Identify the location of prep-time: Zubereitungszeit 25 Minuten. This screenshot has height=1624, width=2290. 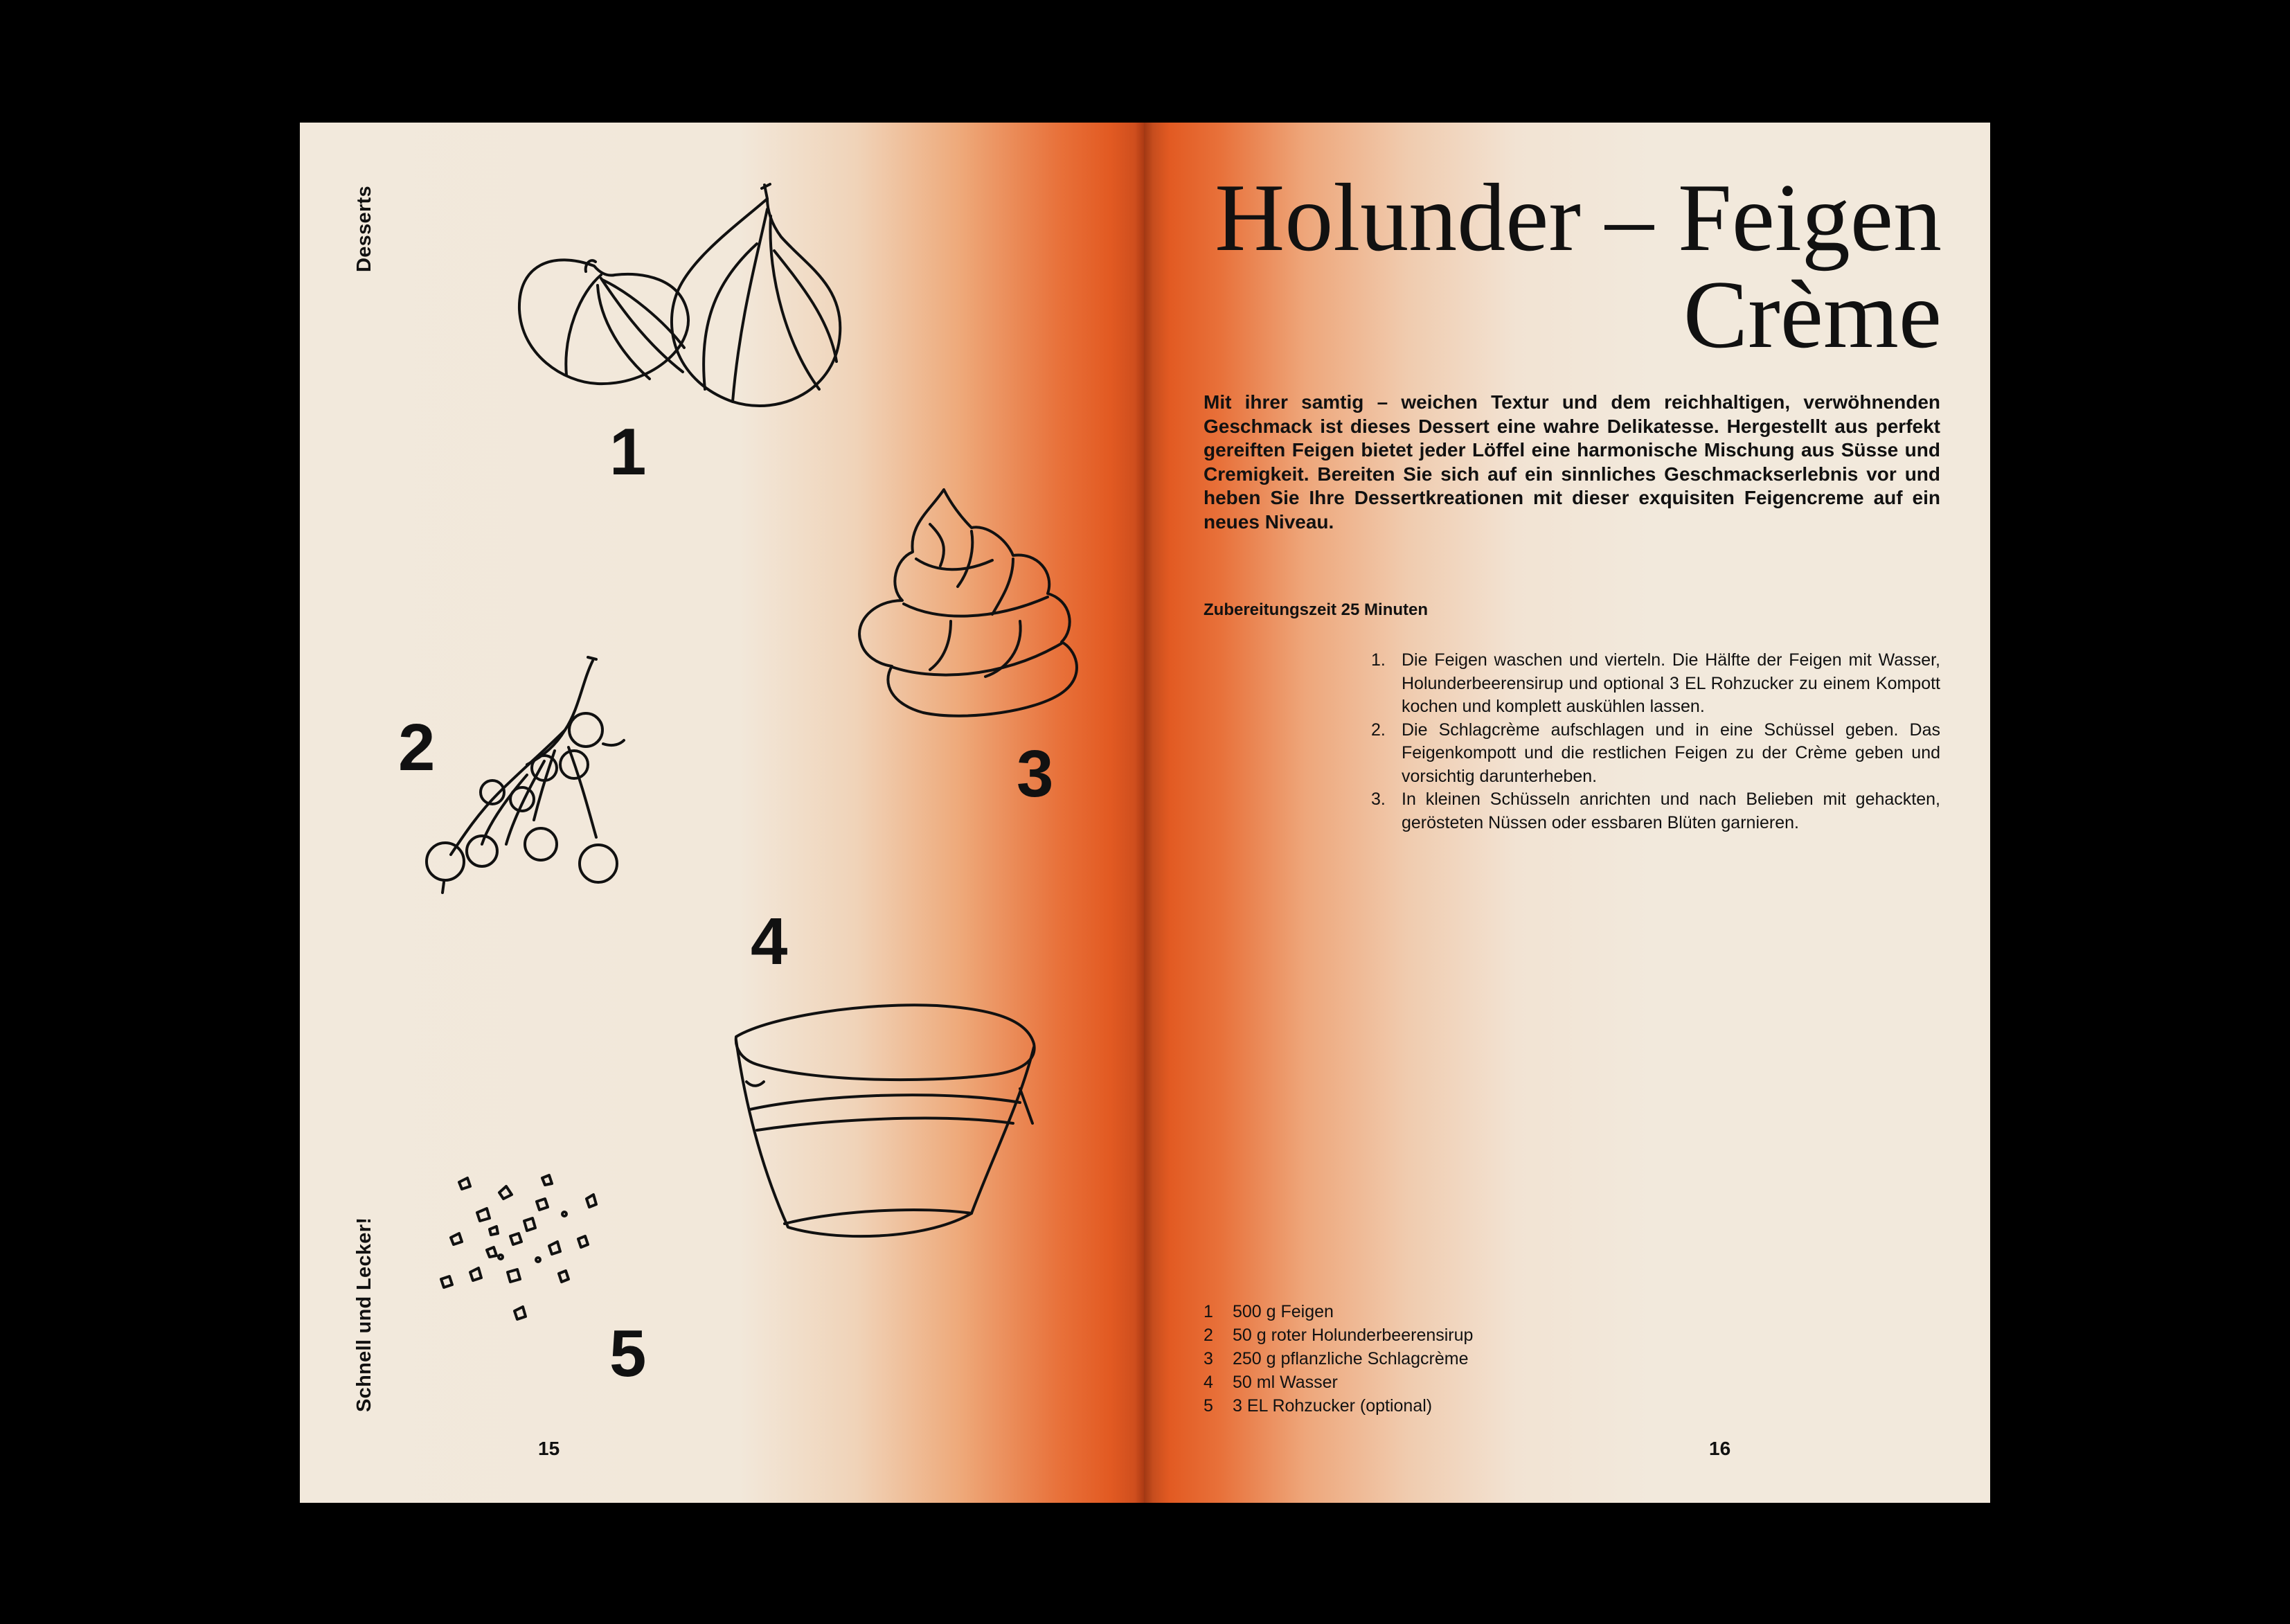
(1317, 609).